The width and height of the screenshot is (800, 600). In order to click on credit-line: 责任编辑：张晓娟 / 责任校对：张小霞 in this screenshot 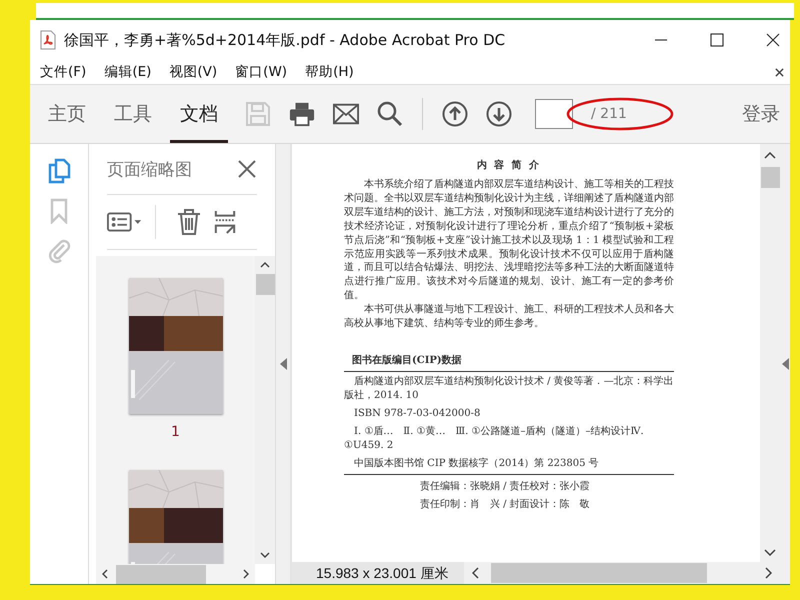, I will do `click(505, 486)`.